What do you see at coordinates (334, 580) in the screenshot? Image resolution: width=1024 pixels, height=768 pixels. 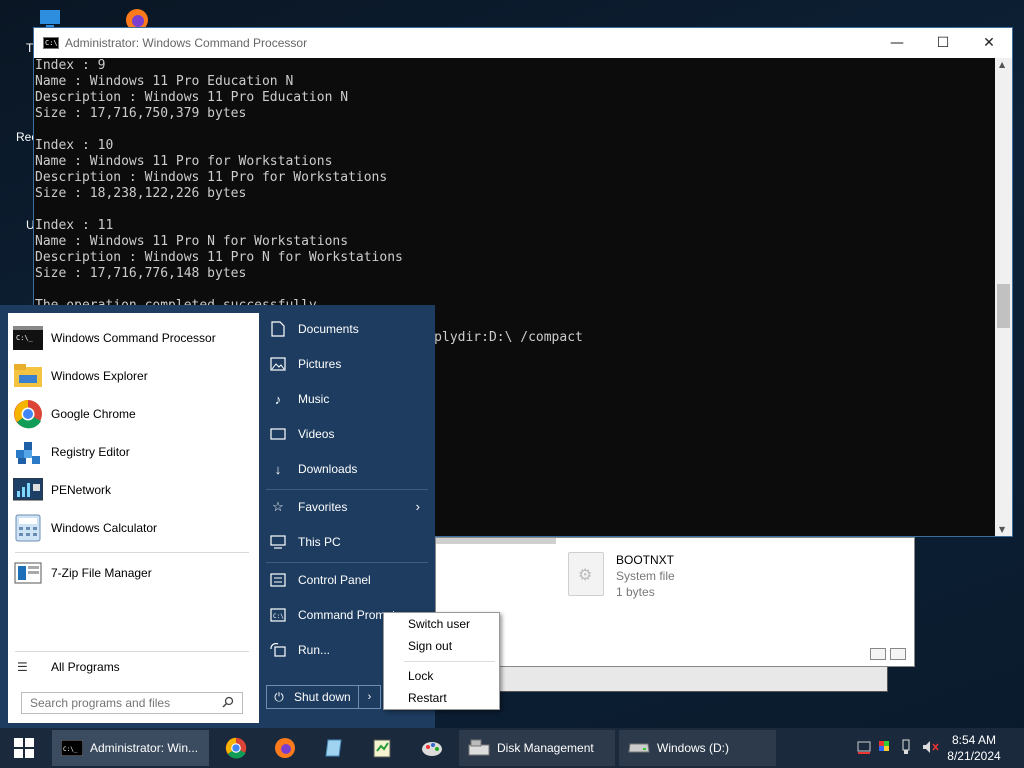 I see `place-label: Control Panel` at bounding box center [334, 580].